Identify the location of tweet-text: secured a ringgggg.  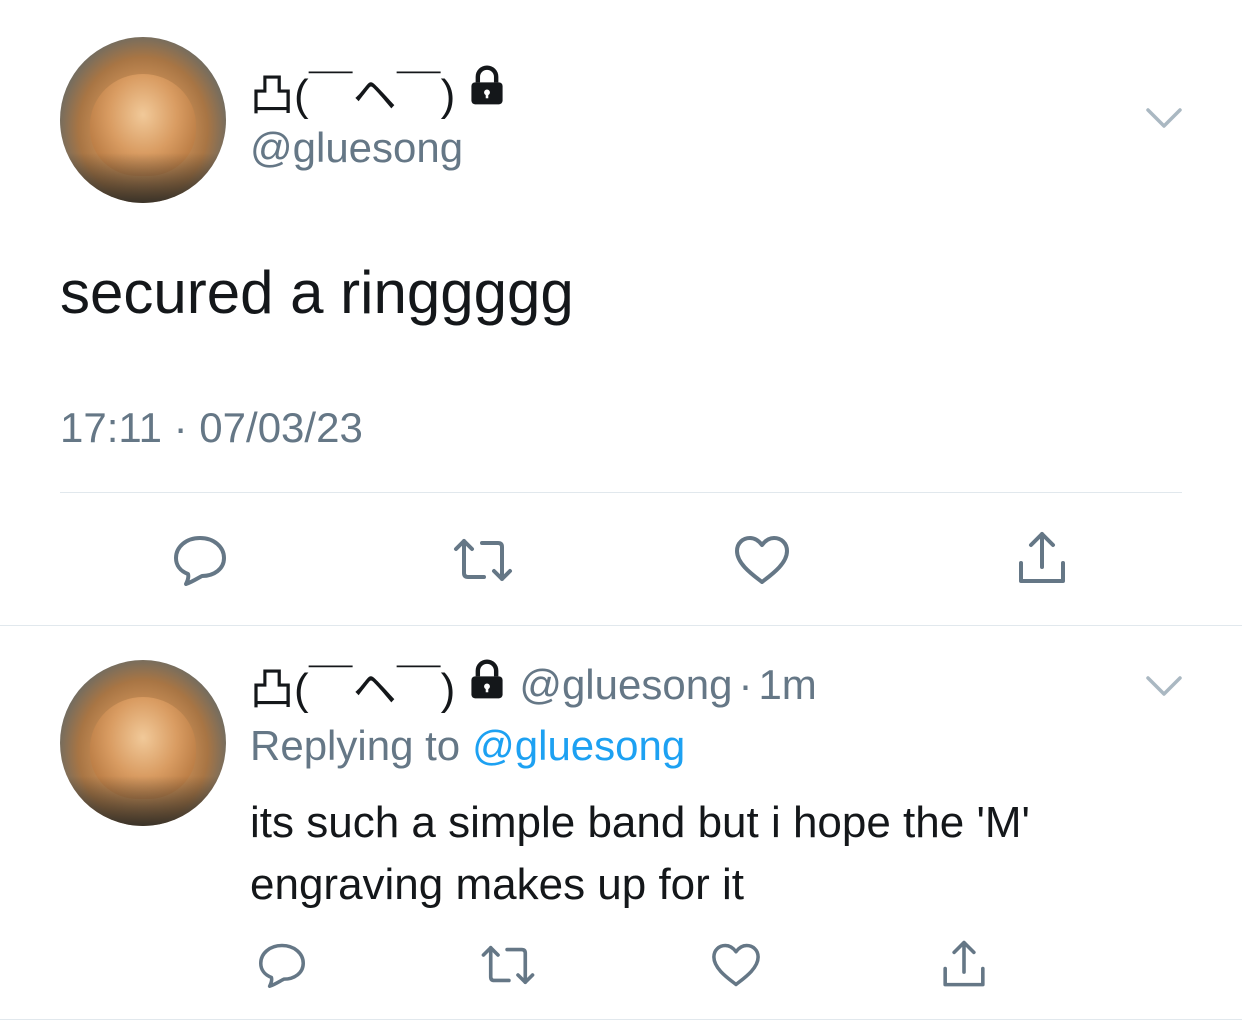
(317, 292).